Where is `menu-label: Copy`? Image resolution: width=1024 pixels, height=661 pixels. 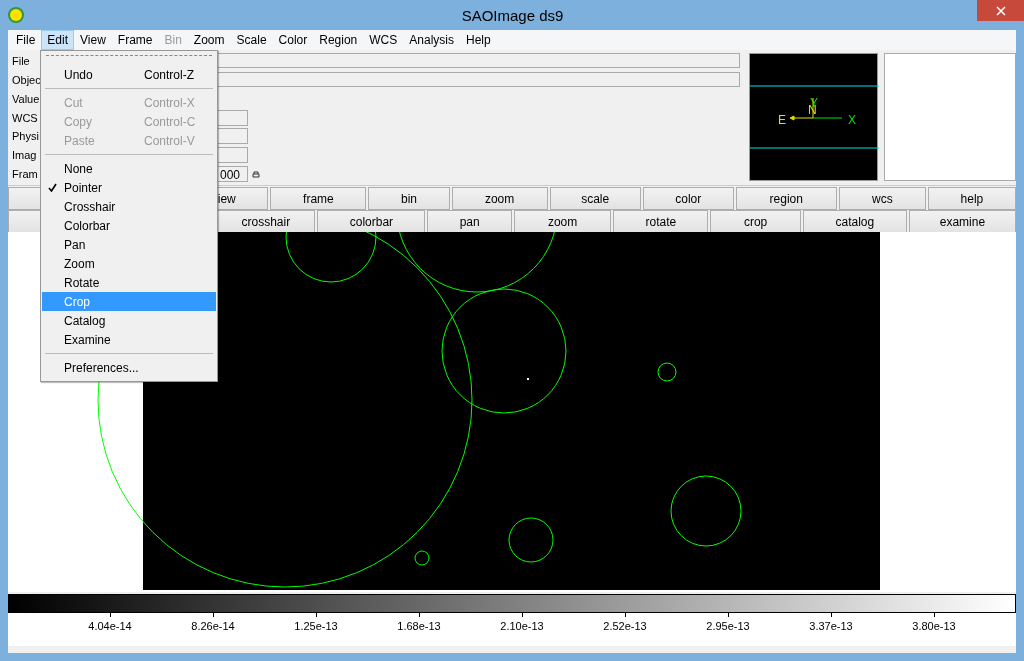
menu-label: Copy is located at coordinates (78, 121).